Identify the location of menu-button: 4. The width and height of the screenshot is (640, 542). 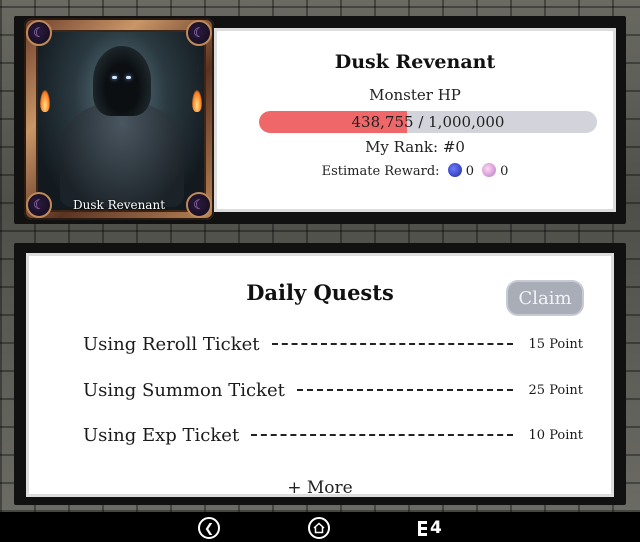
(430, 528).